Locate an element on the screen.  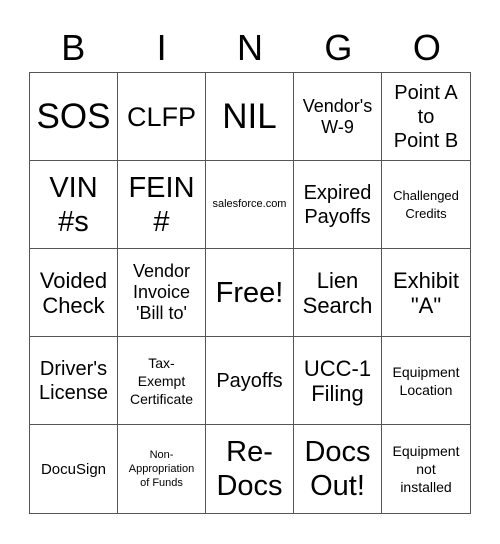
bingo-cell: Voided Check is located at coordinates (74, 293).